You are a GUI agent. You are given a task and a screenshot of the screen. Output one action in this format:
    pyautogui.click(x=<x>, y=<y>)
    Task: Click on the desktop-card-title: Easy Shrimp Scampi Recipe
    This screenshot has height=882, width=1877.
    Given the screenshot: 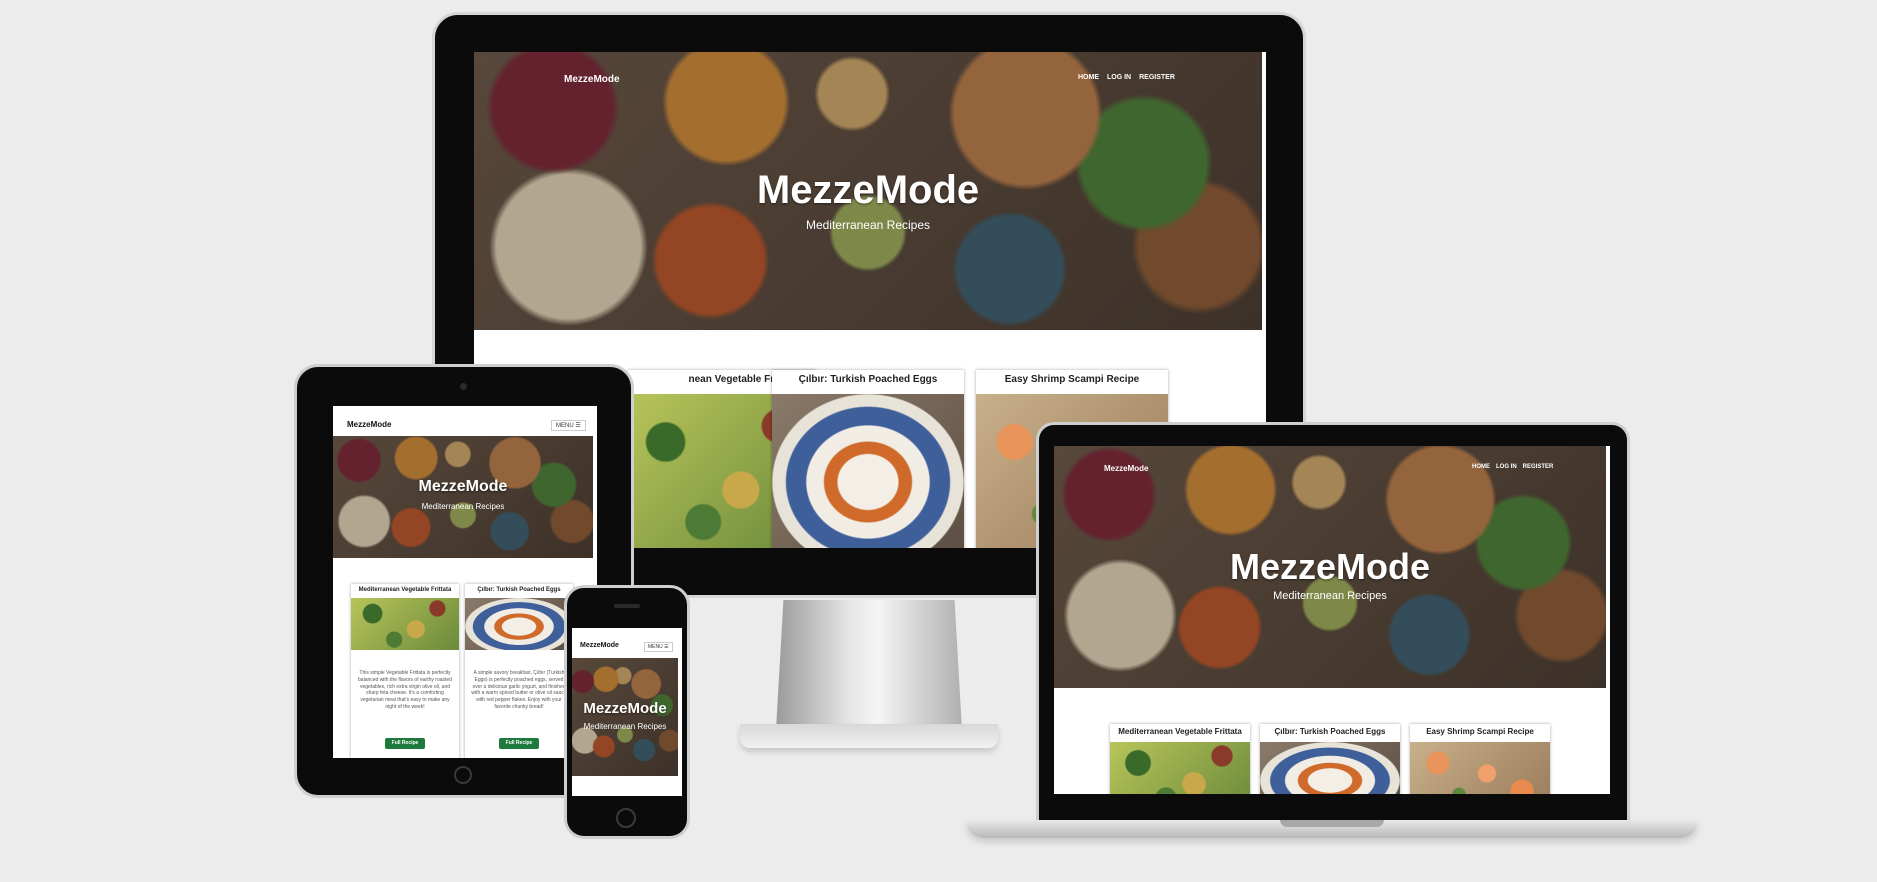 What is the action you would take?
    pyautogui.click(x=1072, y=379)
    